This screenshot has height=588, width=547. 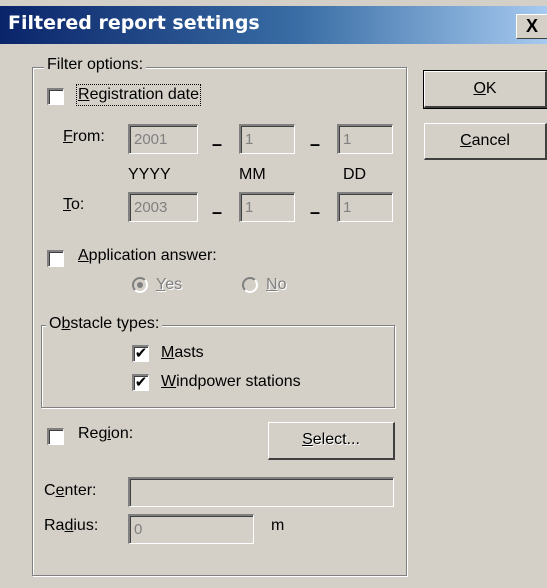 What do you see at coordinates (105, 434) in the screenshot?
I see `region-label: Region:` at bounding box center [105, 434].